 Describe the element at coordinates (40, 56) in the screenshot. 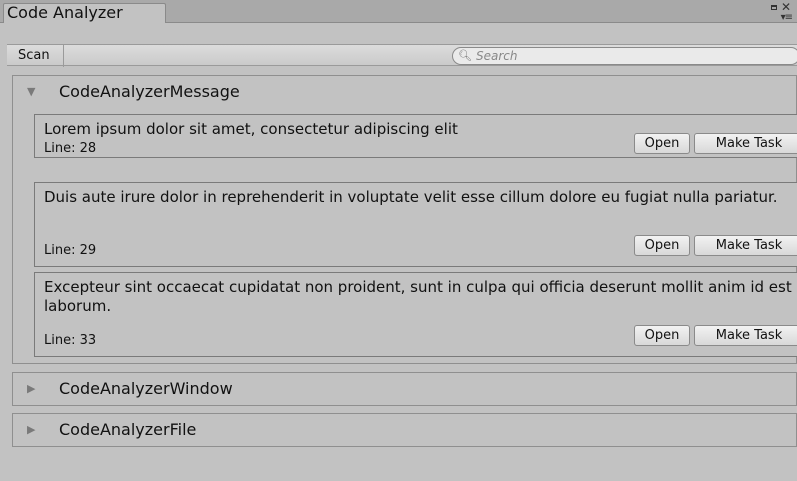

I see `scan-button: Scan` at that location.